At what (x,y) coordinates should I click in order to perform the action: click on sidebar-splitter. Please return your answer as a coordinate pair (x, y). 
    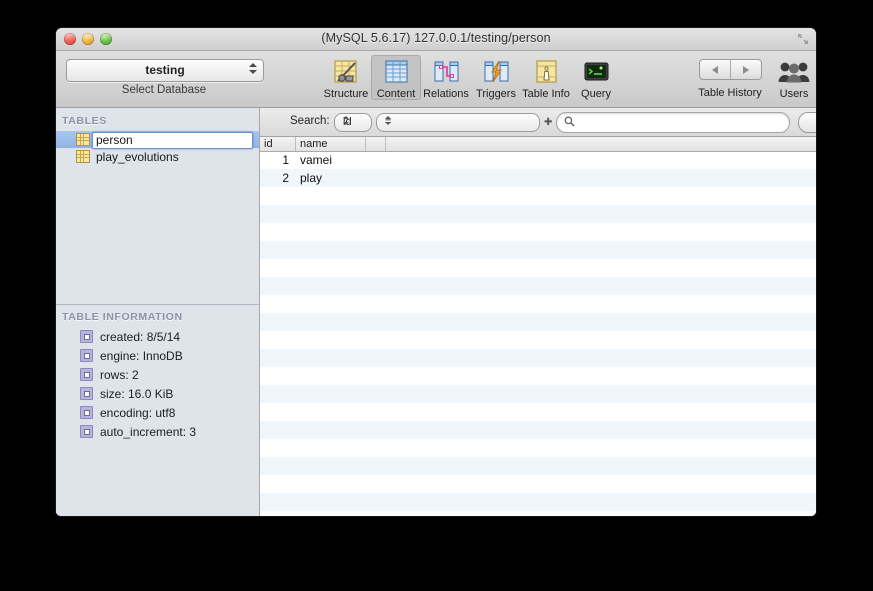
    Looking at the image, I should click on (157, 304).